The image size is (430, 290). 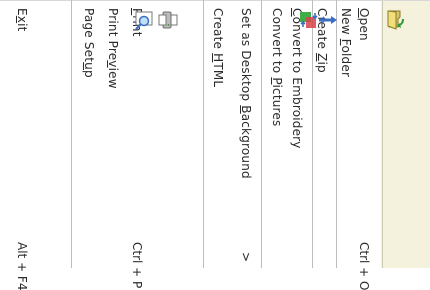 I want to click on printer-icon, so click(x=168, y=20).